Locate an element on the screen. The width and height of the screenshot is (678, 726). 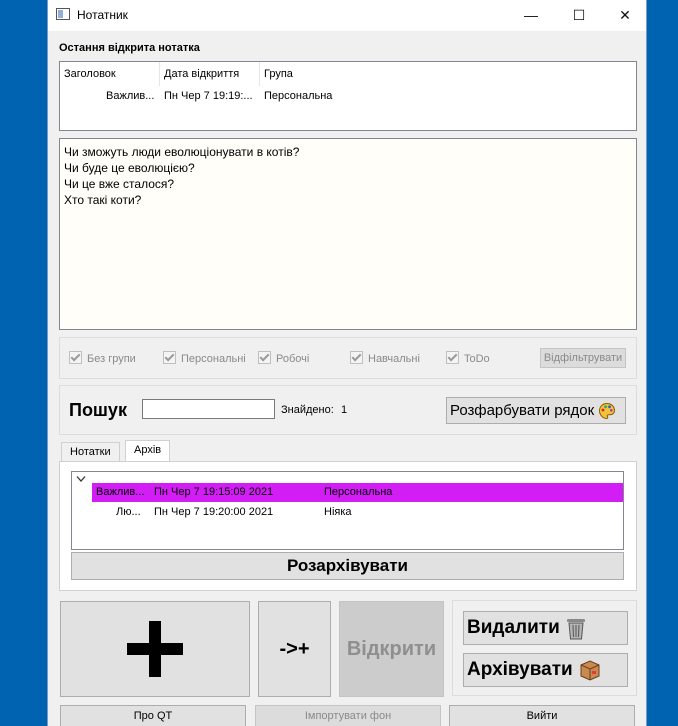
maximize-button: ☐ is located at coordinates (579, 15).